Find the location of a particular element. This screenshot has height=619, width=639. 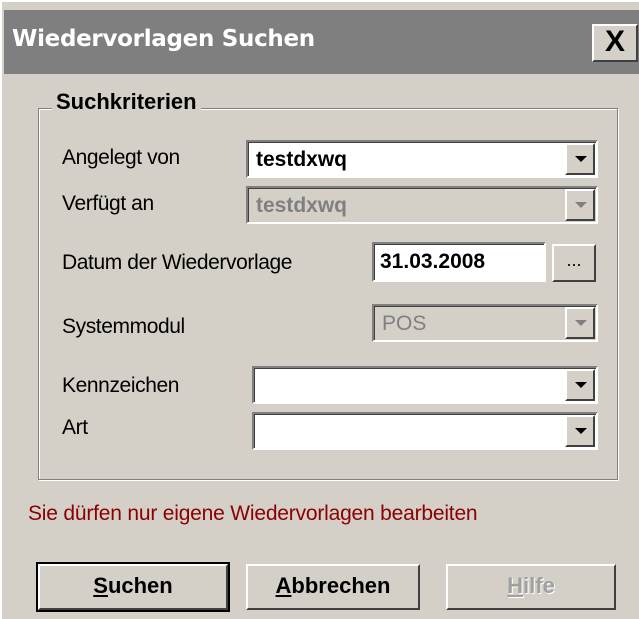

art-combo is located at coordinates (425, 431).